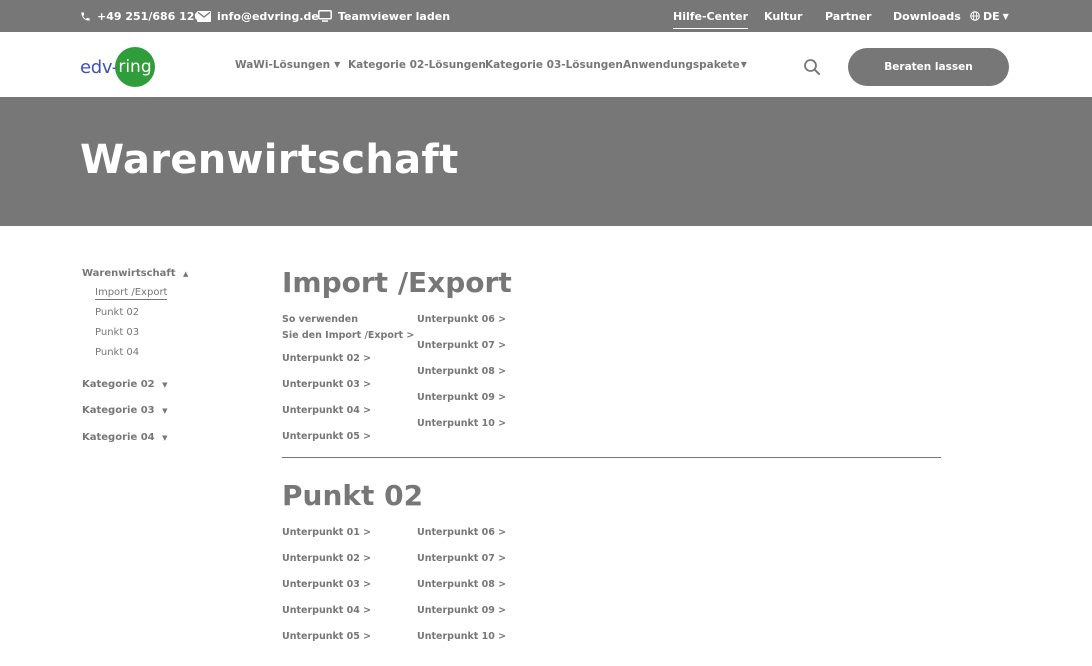 The height and width of the screenshot is (666, 1092). What do you see at coordinates (117, 352) in the screenshot?
I see `sidebar-item-punkt-04: Punkt 04` at bounding box center [117, 352].